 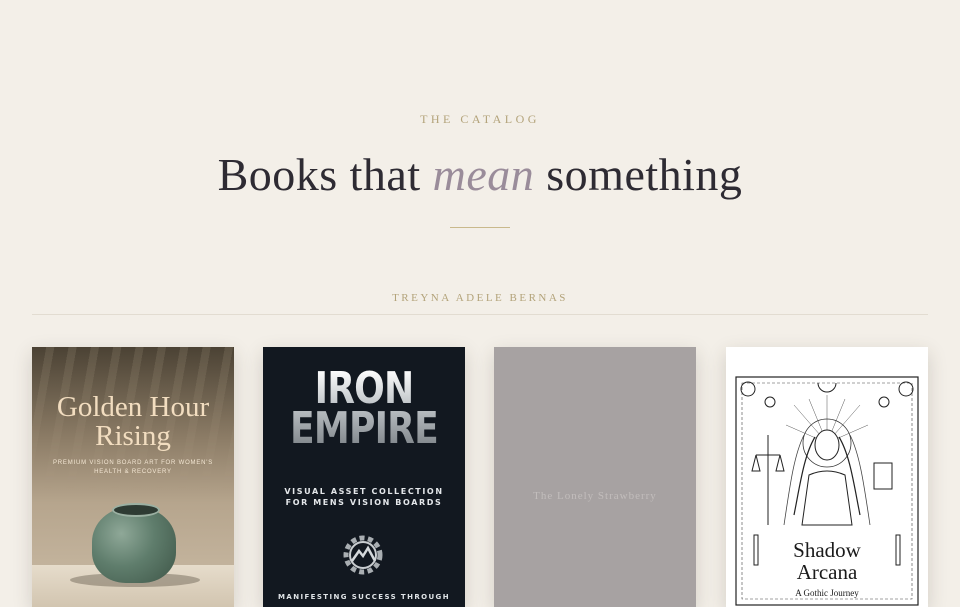 What do you see at coordinates (827, 593) in the screenshot?
I see `cover-subtitle: A Gothic Journey` at bounding box center [827, 593].